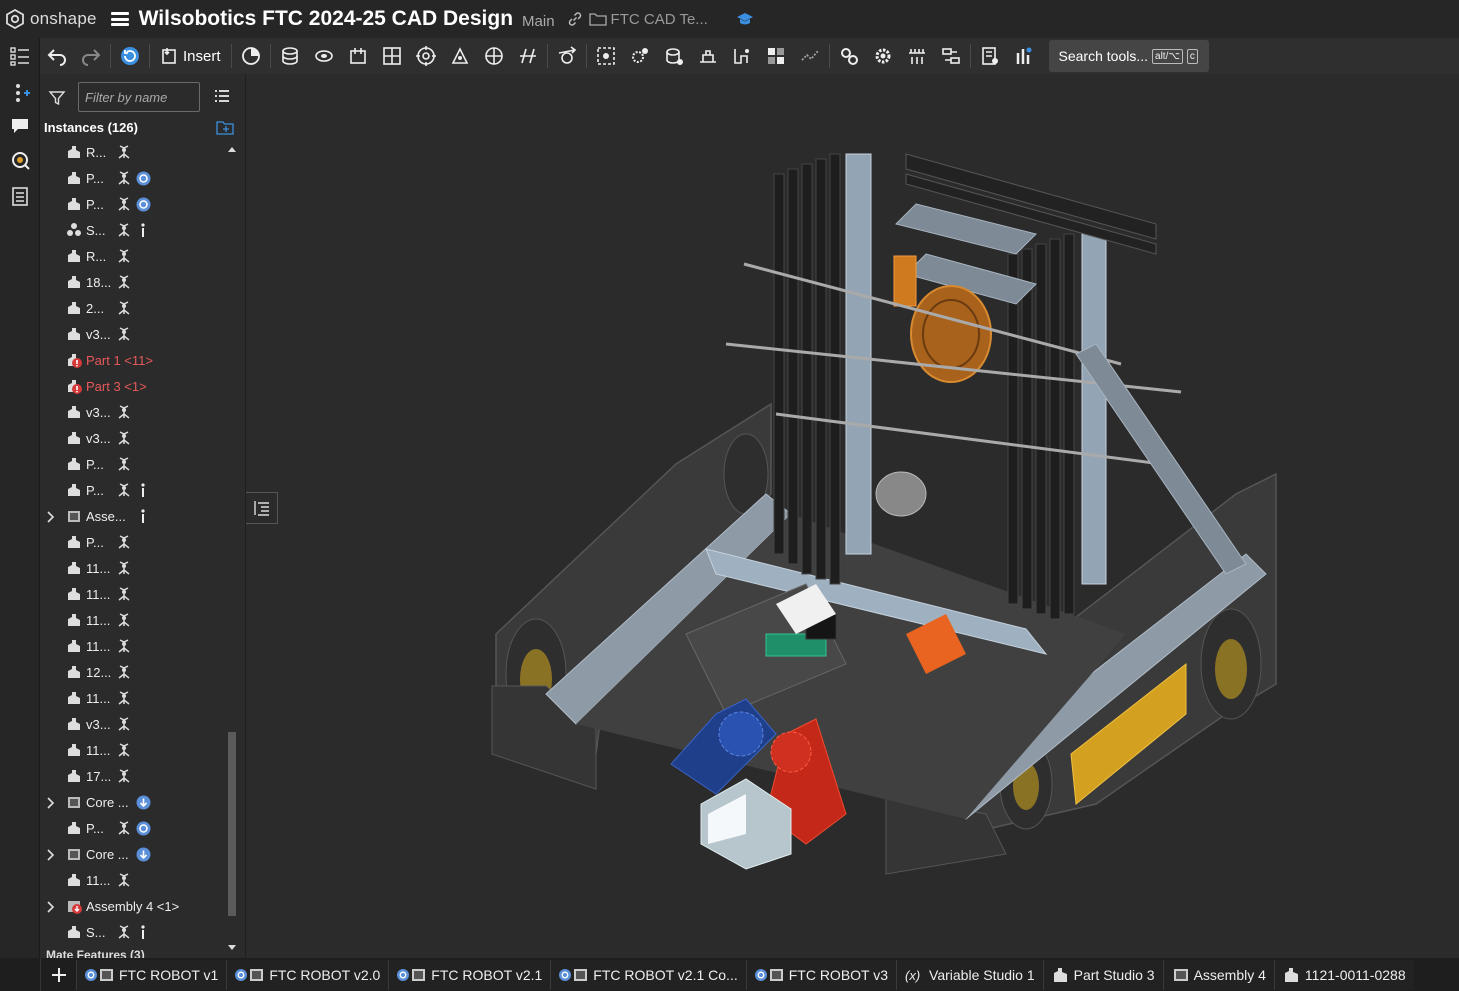  Describe the element at coordinates (57, 56) in the screenshot. I see `undo-icon` at that location.